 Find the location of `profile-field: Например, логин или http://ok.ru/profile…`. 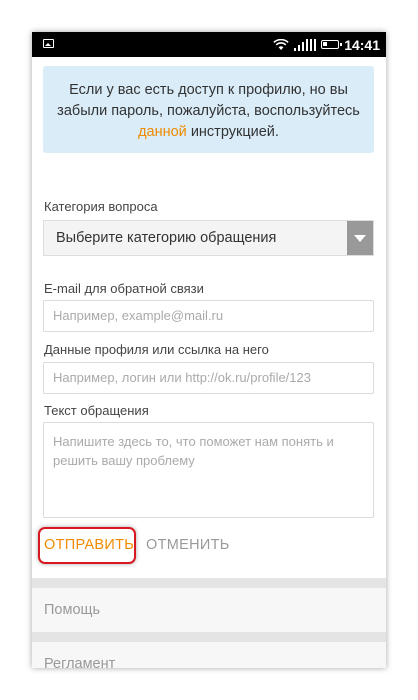

profile-field: Например, логин или http://ok.ru/profile… is located at coordinates (208, 378).